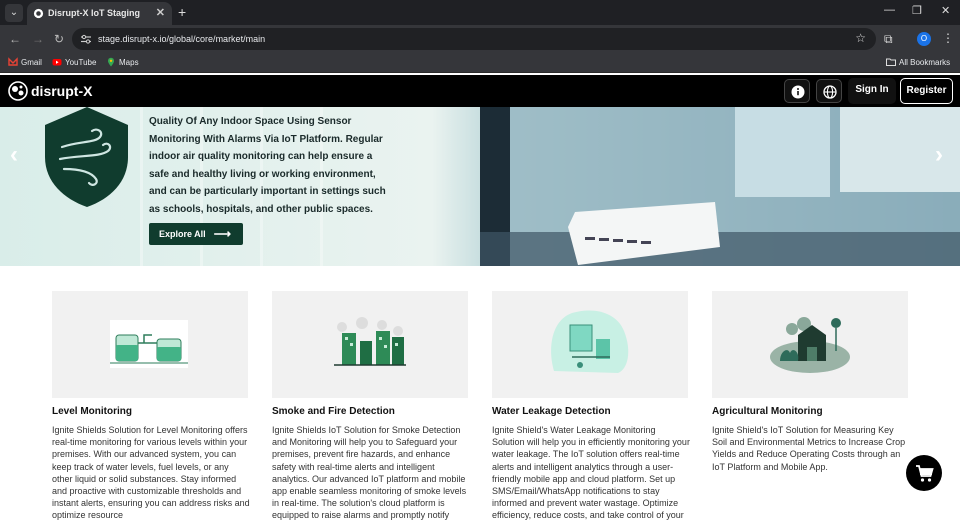 The height and width of the screenshot is (522, 960). I want to click on info-button, so click(797, 91).